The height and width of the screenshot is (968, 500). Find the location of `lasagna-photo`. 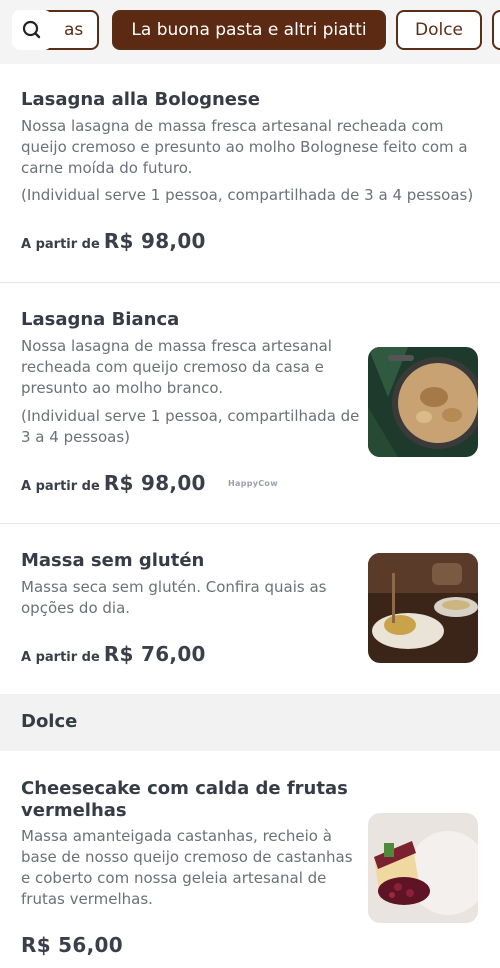

lasagna-photo is located at coordinates (423, 402).